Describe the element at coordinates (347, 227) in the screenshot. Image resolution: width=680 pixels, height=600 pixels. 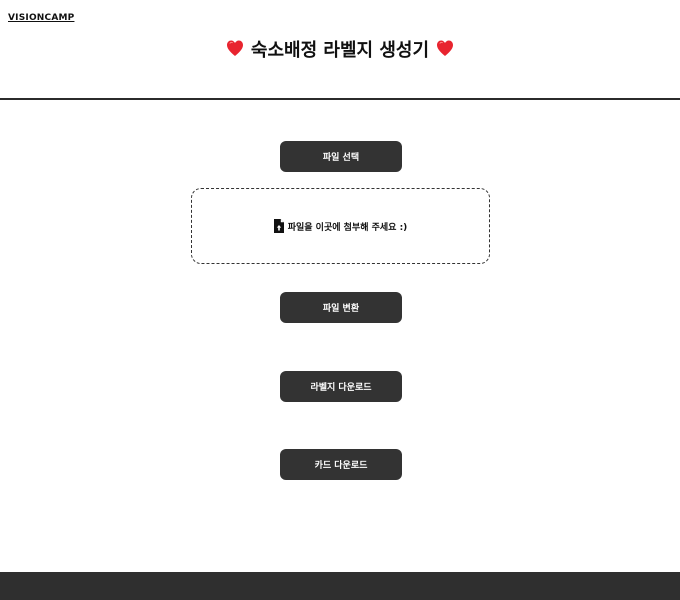
I see `dropzone-text: 파일을 이곳에 첨부해 주세요 :)` at that location.